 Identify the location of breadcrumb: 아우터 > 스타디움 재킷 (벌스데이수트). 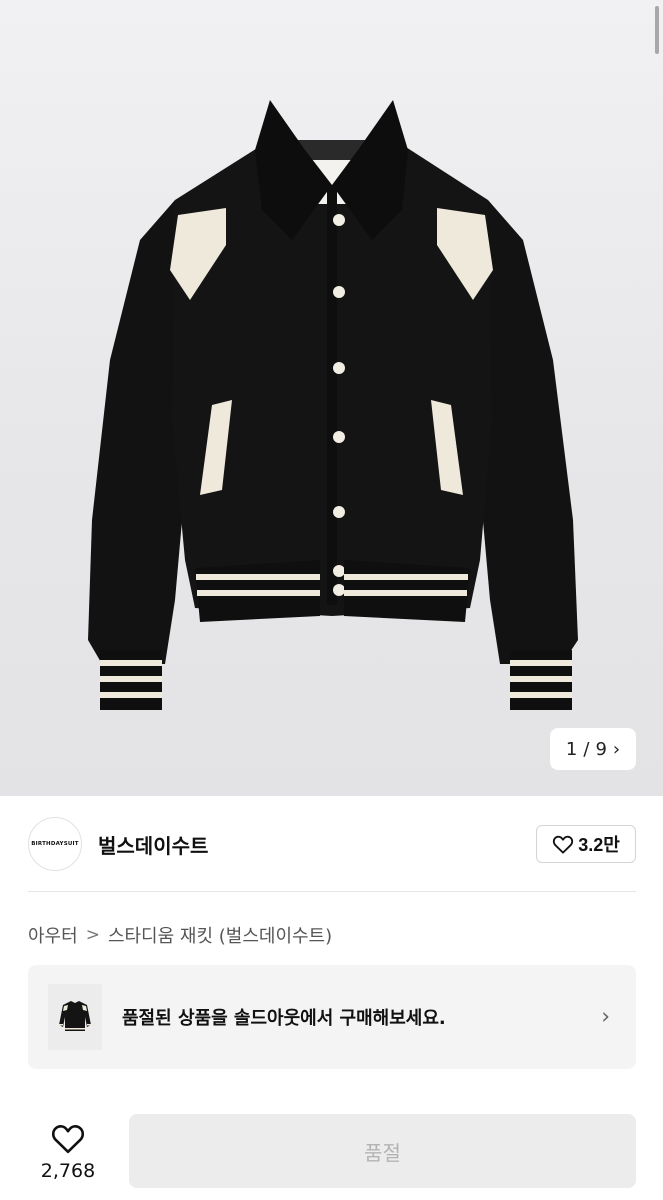
(180, 935).